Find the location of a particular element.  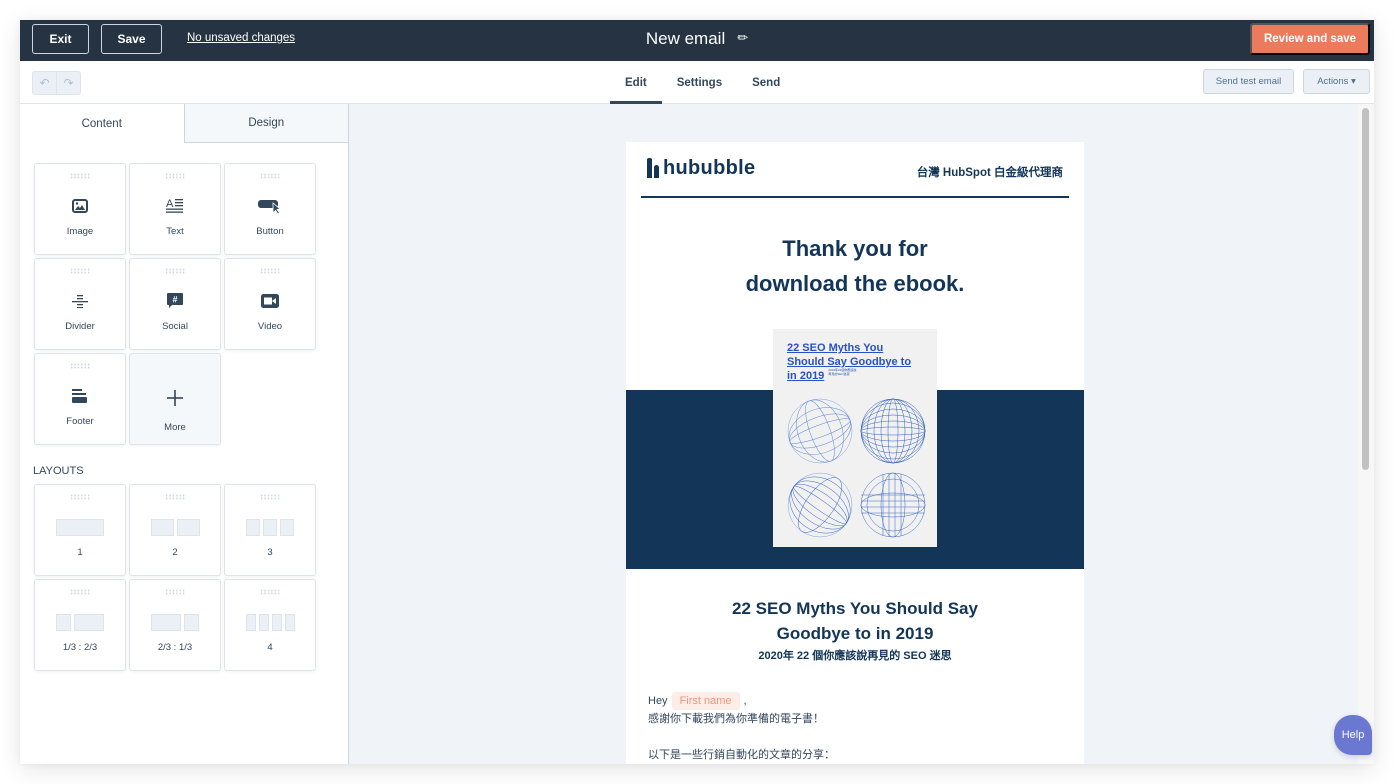

module-label: Button is located at coordinates (270, 231).